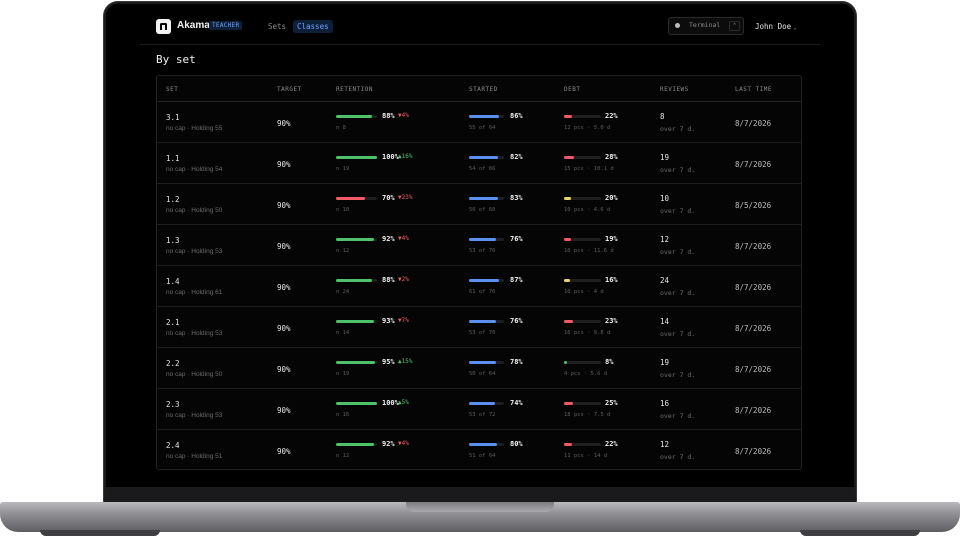 The height and width of the screenshot is (540, 960). Describe the element at coordinates (173, 117) in the screenshot. I see `set-name: 3.1` at that location.